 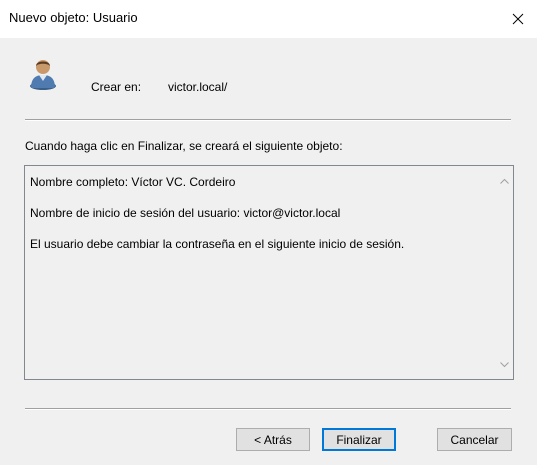 I want to click on create-in-label: Crear en:, so click(x=116, y=87).